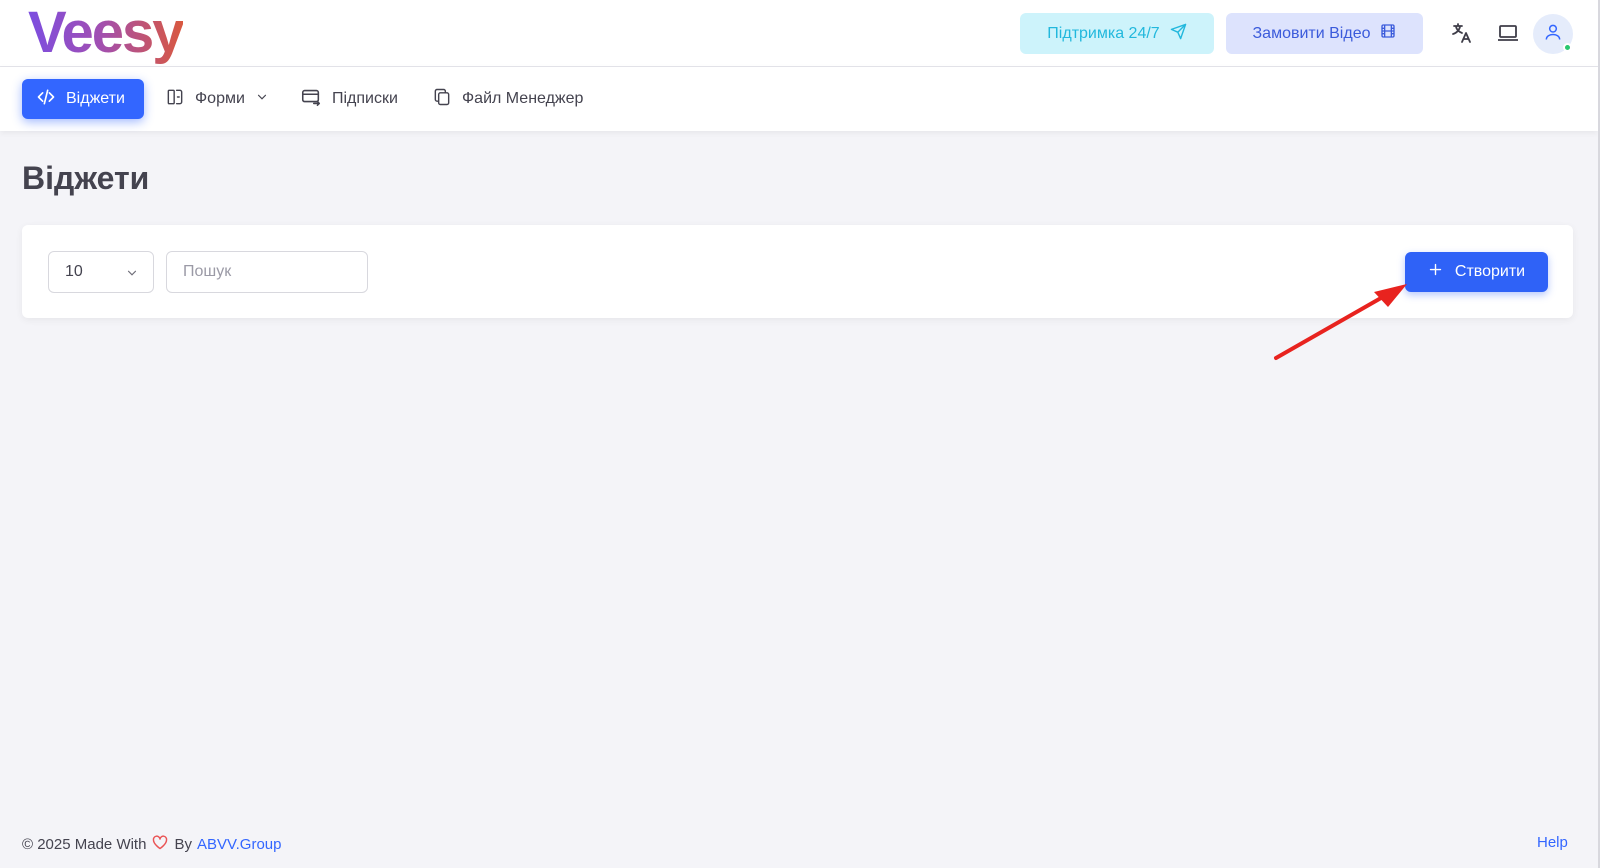 This screenshot has height=868, width=1600. What do you see at coordinates (1552, 842) in the screenshot?
I see `help-link: Help` at bounding box center [1552, 842].